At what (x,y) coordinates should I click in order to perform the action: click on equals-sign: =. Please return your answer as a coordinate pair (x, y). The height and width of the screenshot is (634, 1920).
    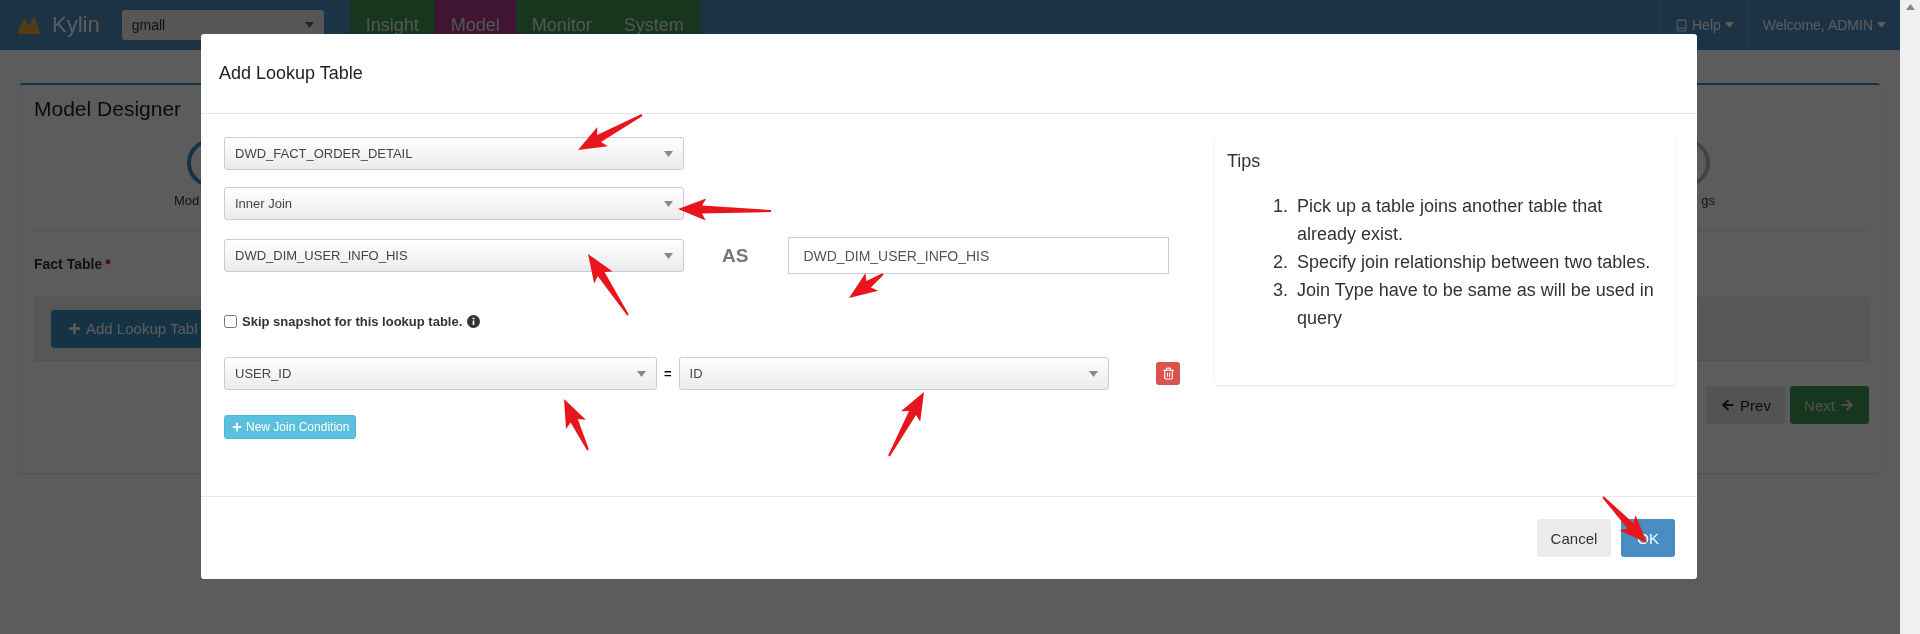
    Looking at the image, I should click on (668, 373).